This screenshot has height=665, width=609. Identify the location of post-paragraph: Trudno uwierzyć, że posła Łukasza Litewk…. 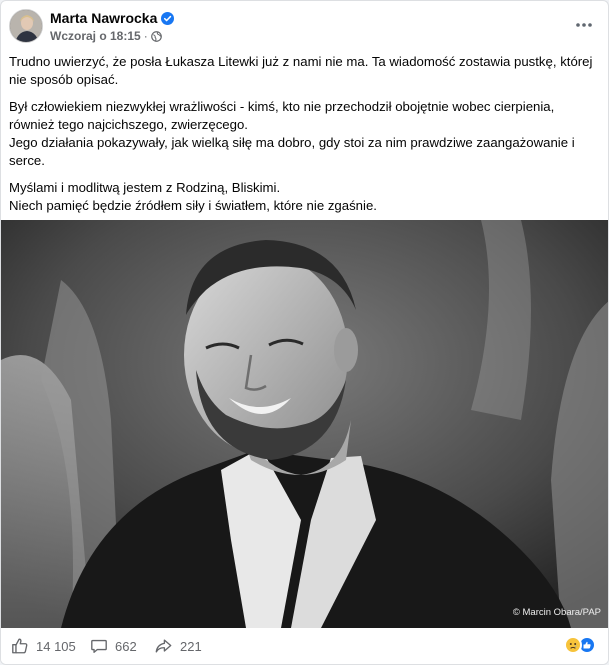
(305, 71).